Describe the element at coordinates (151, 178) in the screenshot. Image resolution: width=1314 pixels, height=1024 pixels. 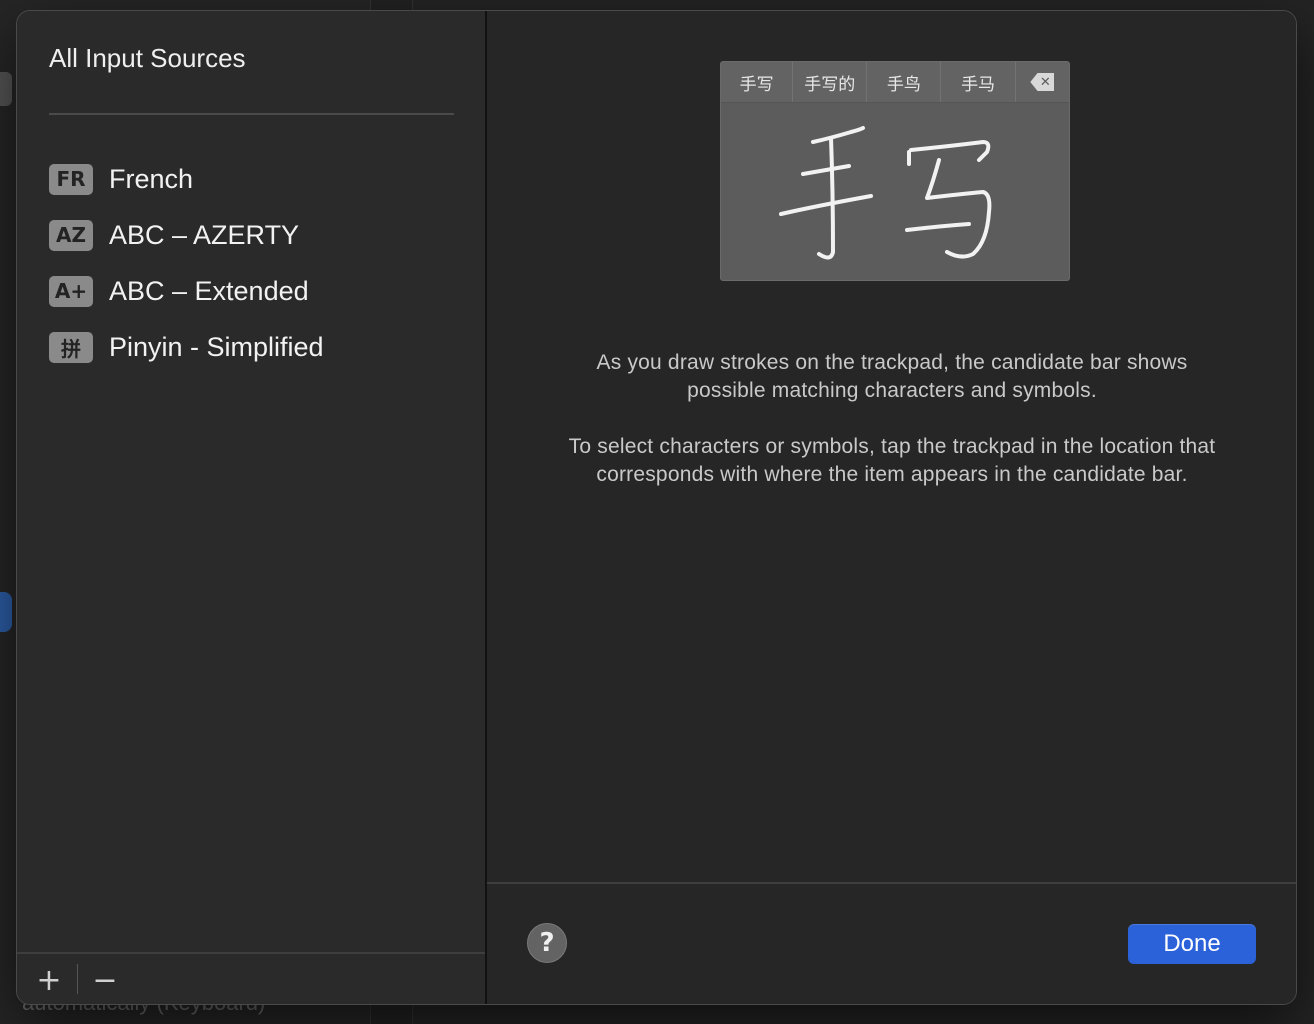
I see `source-label: French` at that location.